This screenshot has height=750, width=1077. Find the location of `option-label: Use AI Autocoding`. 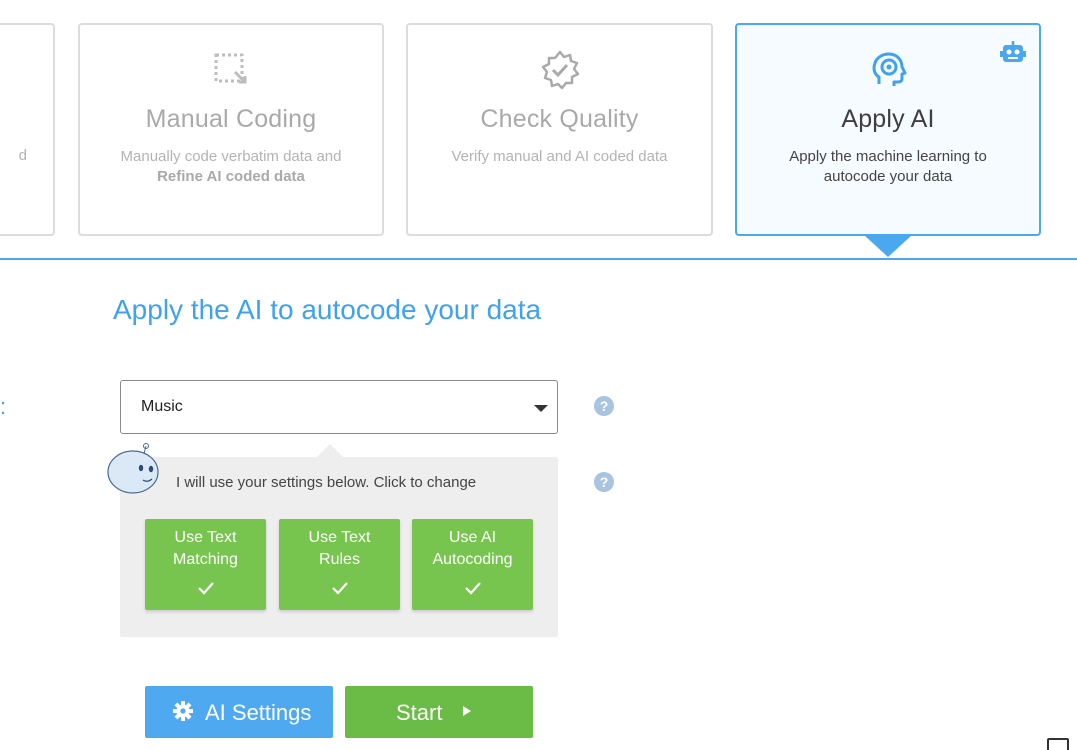

option-label: Use AI Autocoding is located at coordinates (472, 549).